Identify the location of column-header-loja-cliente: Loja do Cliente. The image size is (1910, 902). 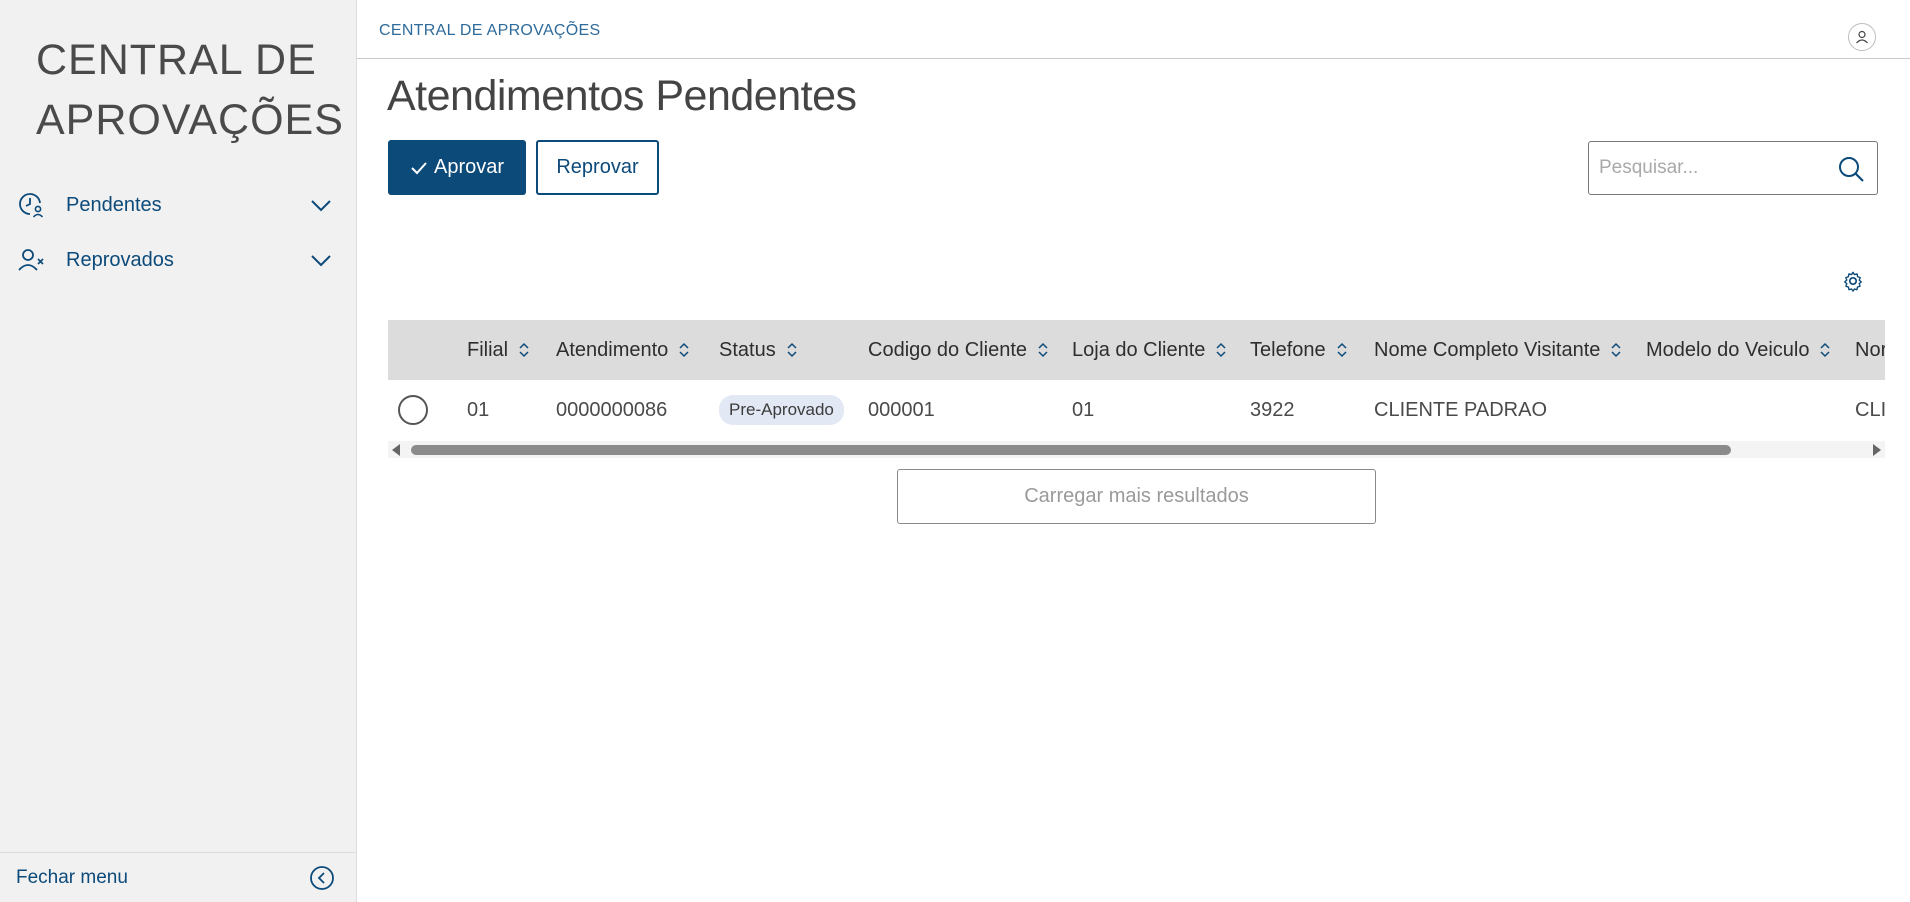
(1149, 350).